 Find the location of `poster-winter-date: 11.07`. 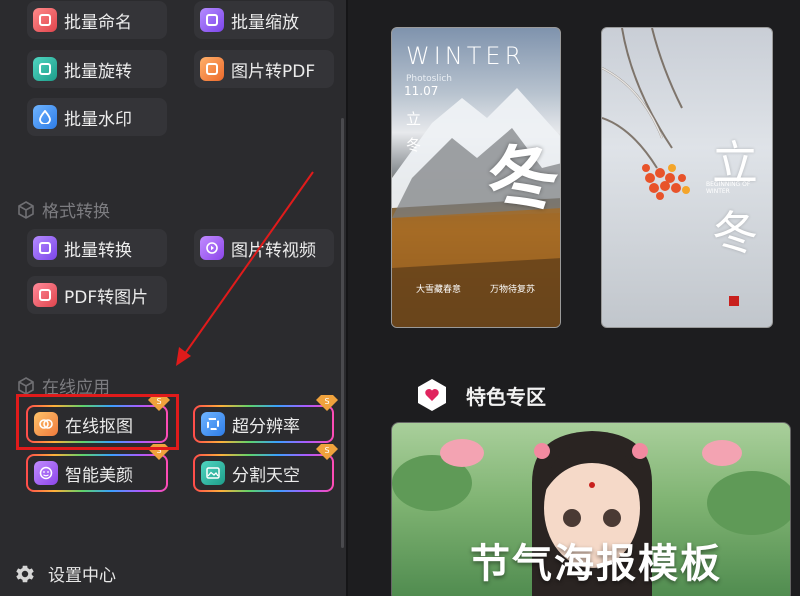

poster-winter-date: 11.07 is located at coordinates (421, 91).